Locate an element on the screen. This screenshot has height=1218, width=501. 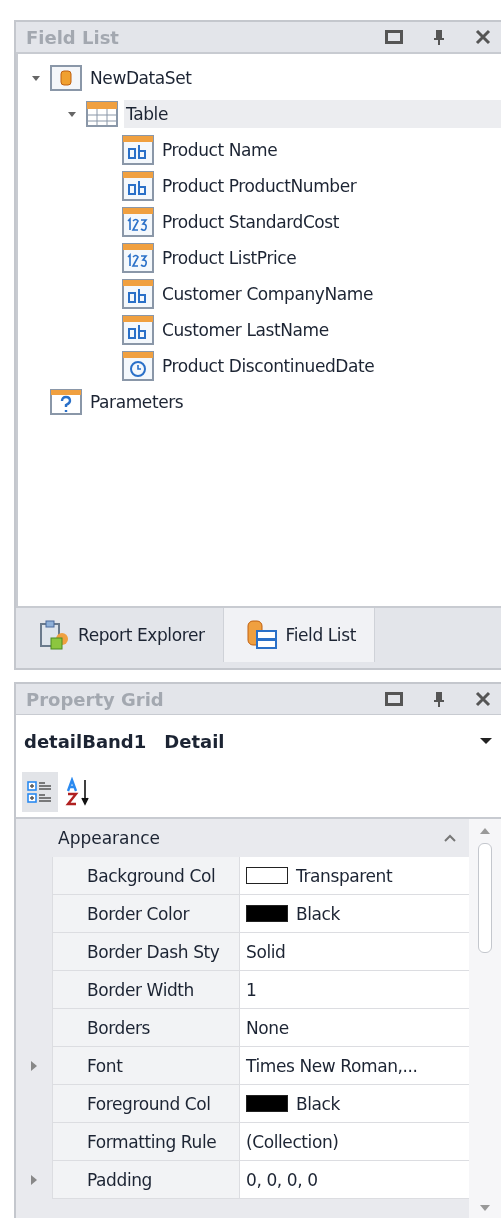
tree-item: Customer LastName is located at coordinates (330, 330).